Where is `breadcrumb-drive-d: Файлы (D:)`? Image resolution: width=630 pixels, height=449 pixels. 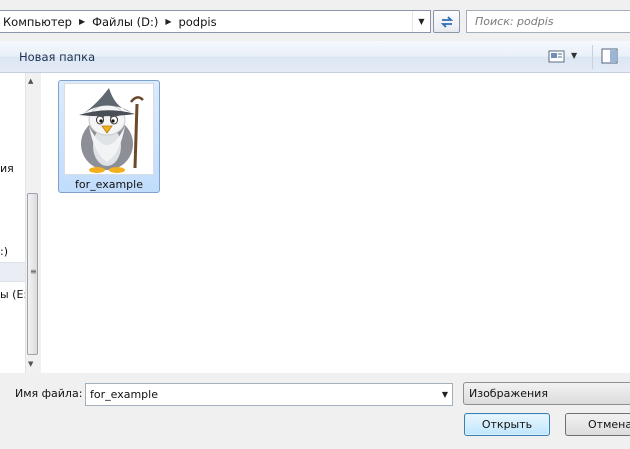 breadcrumb-drive-d: Файлы (D:) is located at coordinates (125, 22).